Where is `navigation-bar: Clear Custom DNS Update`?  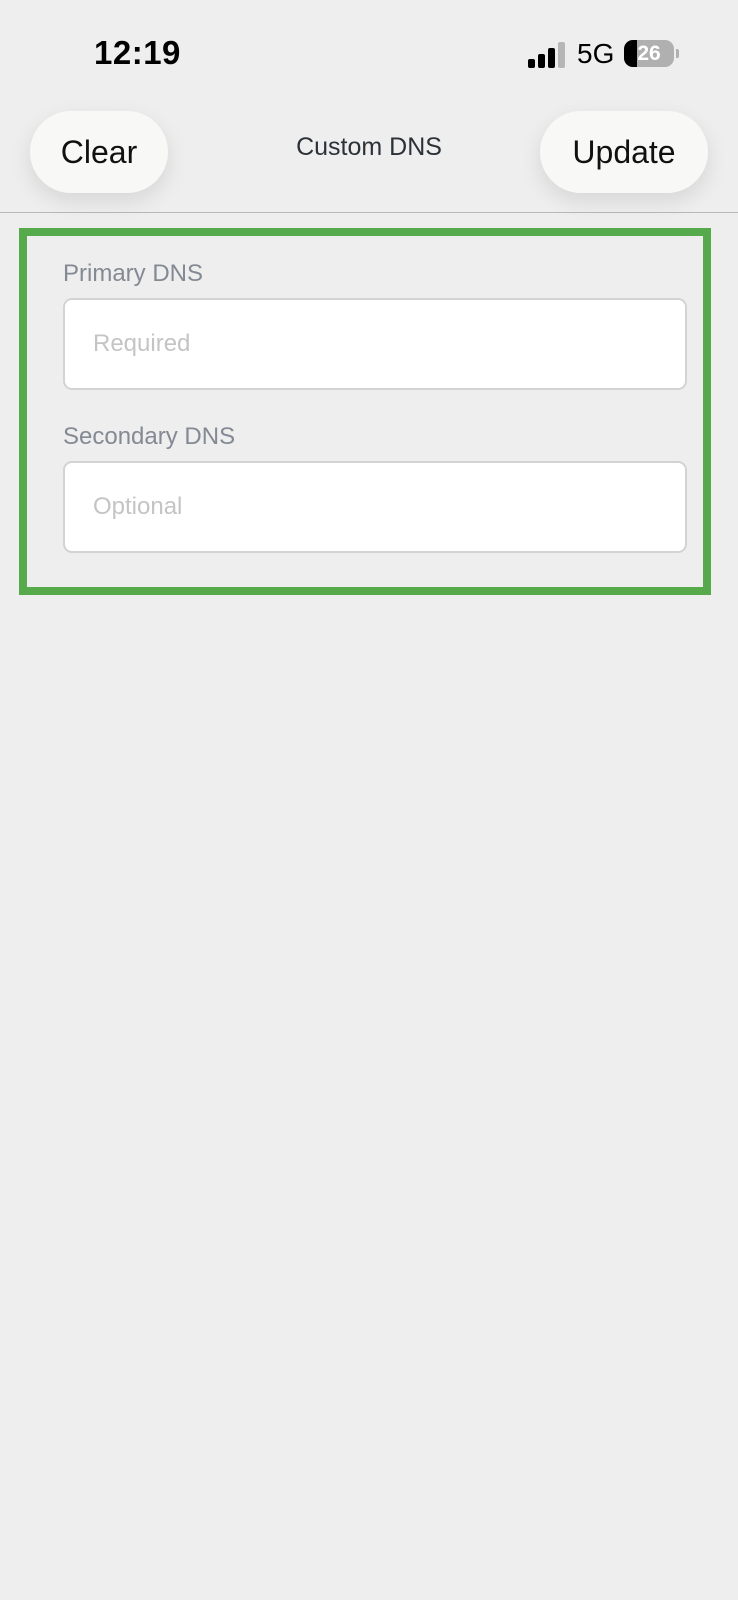
navigation-bar: Clear Custom DNS Update is located at coordinates (369, 156).